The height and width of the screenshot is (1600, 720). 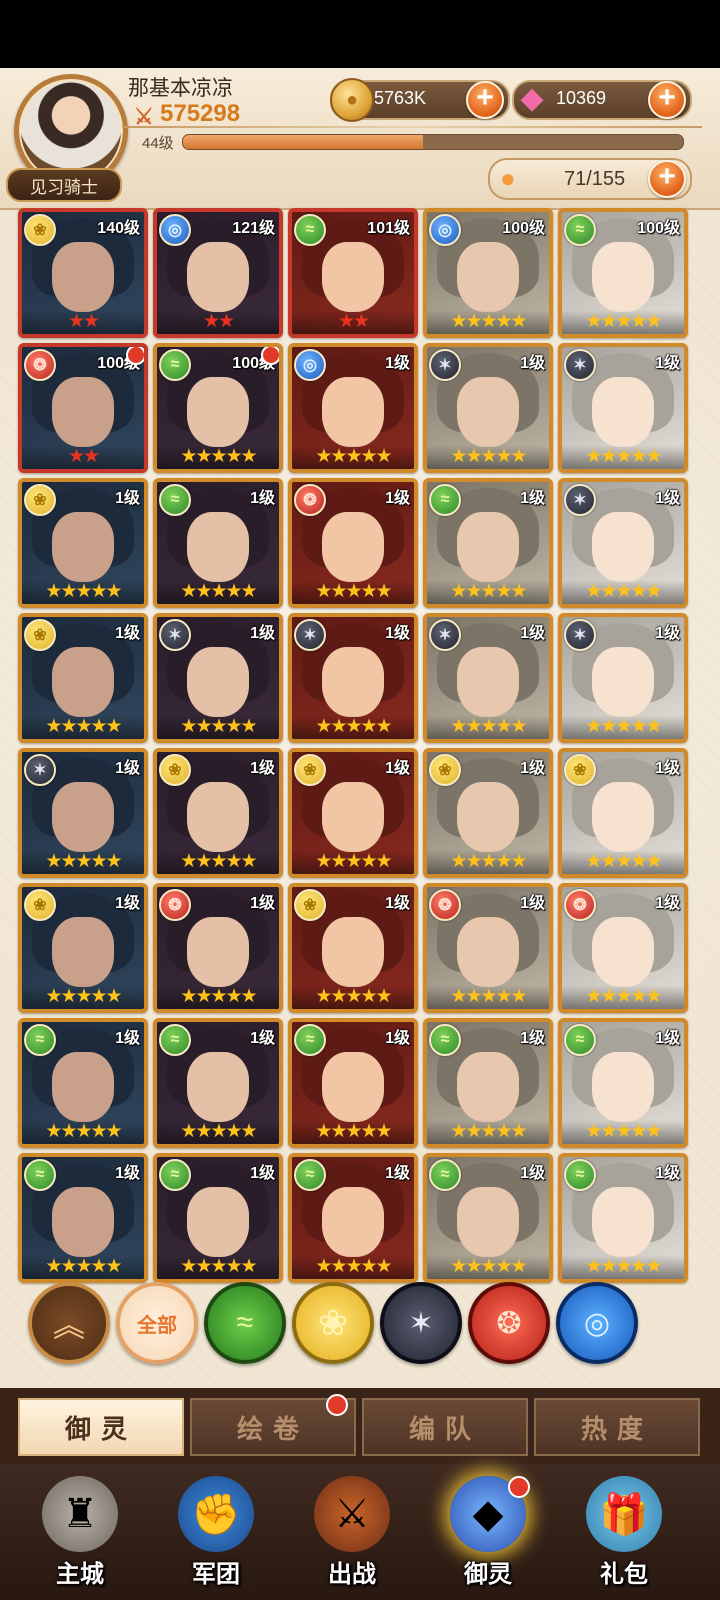 I want to click on nav-item-2: ⚔ 出战, so click(x=352, y=1534).